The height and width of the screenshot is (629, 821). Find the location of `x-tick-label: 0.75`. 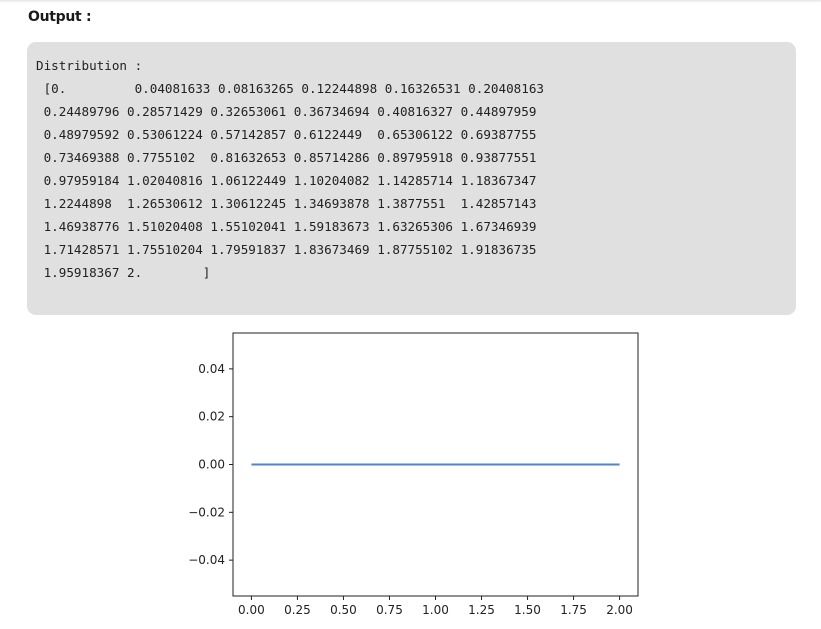

x-tick-label: 0.75 is located at coordinates (389, 610).